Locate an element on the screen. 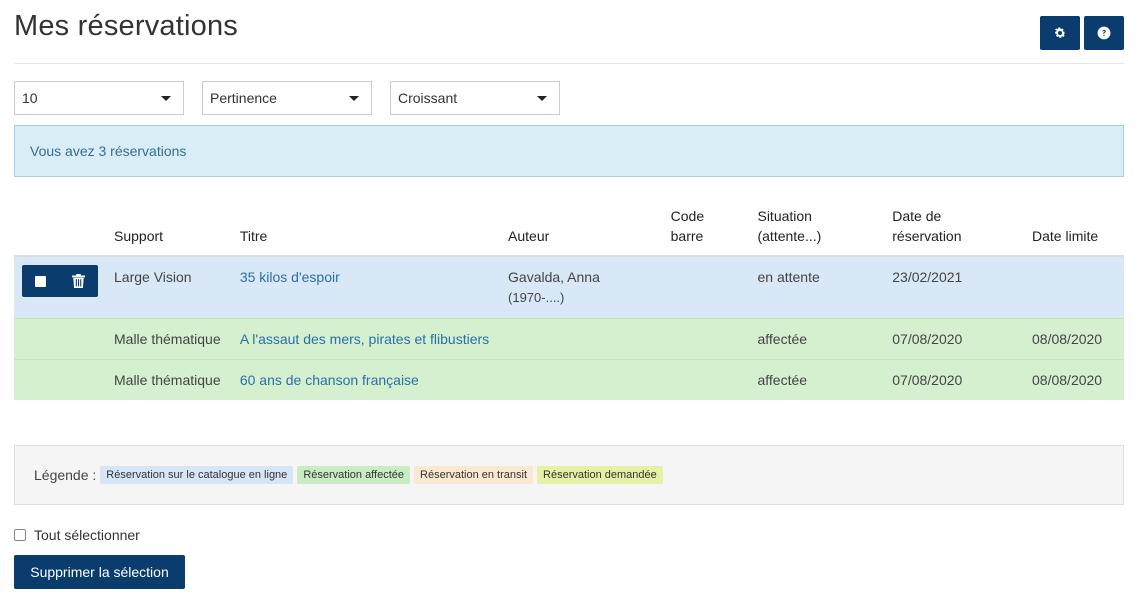  legend-label: Légende : is located at coordinates (65, 475).